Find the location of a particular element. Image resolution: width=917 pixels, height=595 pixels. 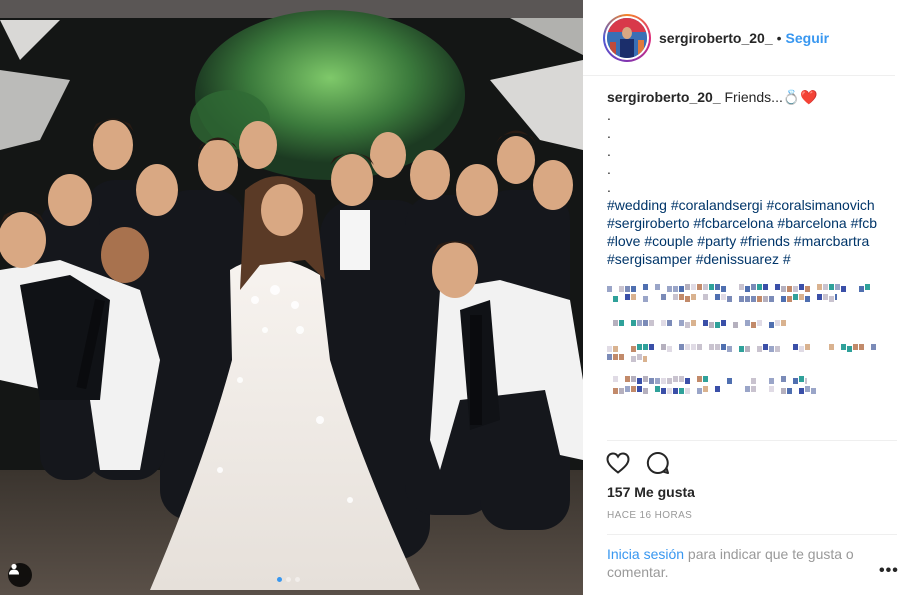

header-username: sergiroberto_20_ is located at coordinates (716, 38).